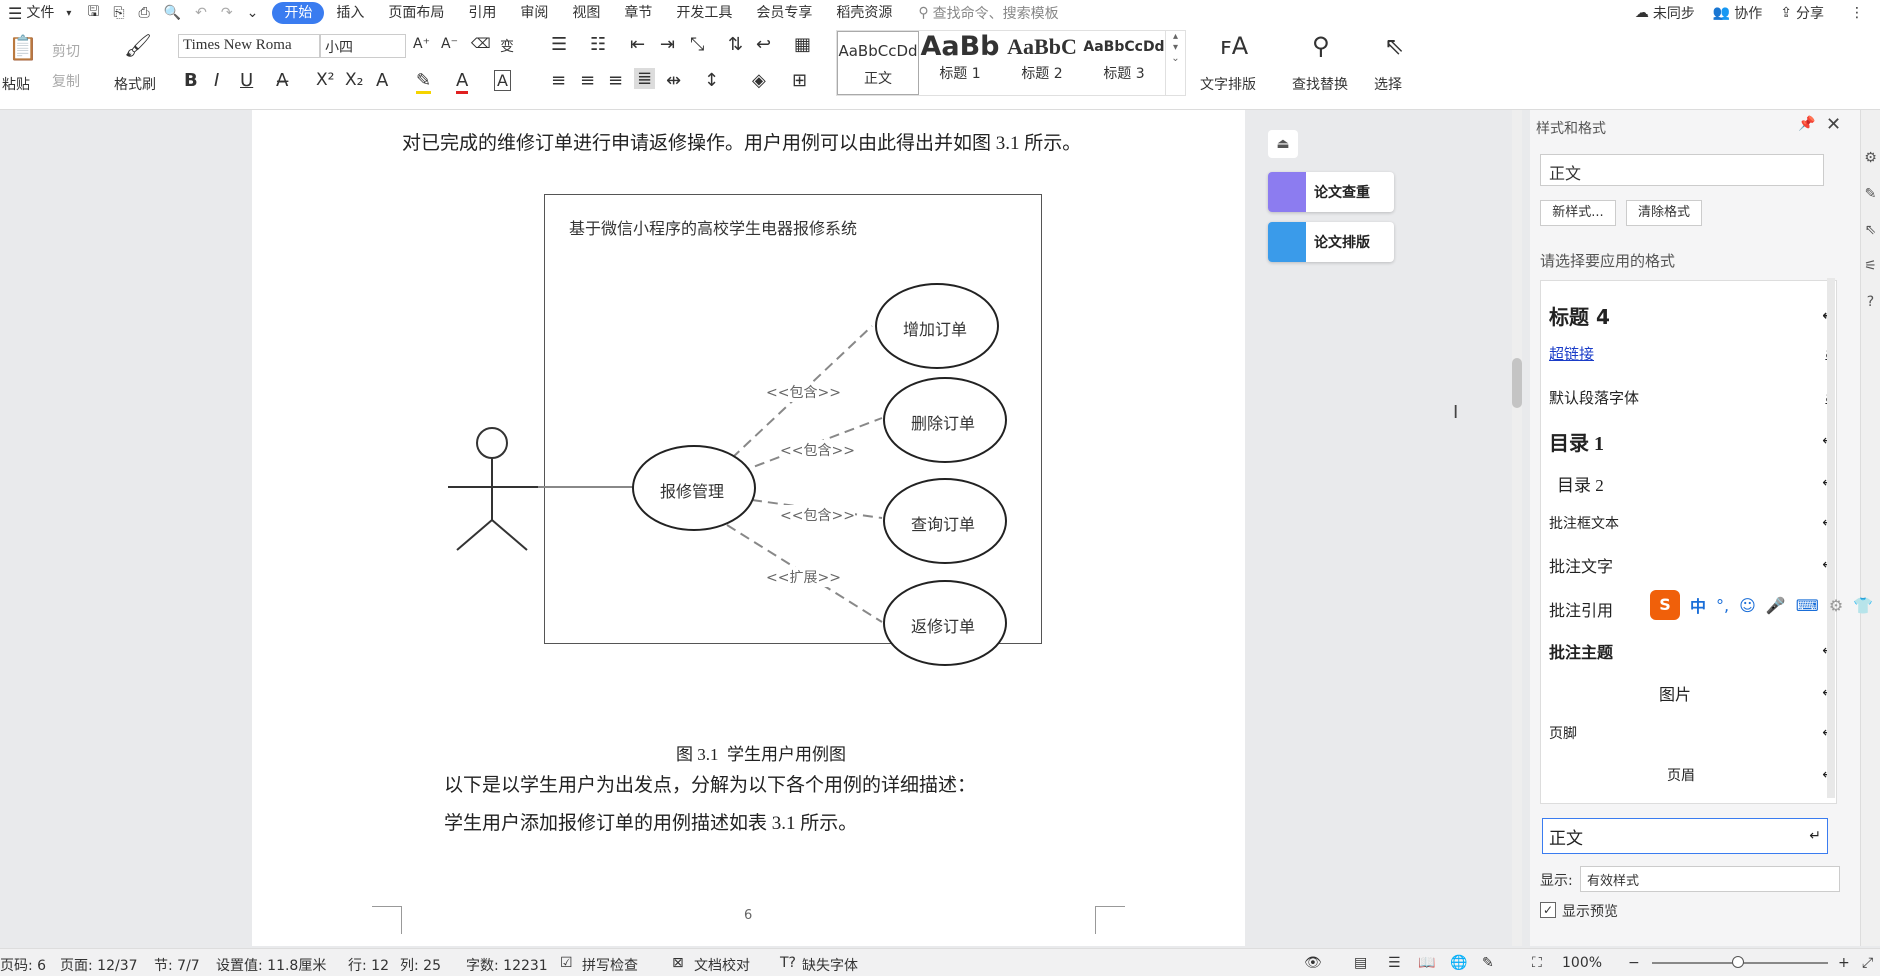  What do you see at coordinates (864, 13) in the screenshot?
I see `tab-docer: 稻壳资源` at bounding box center [864, 13].